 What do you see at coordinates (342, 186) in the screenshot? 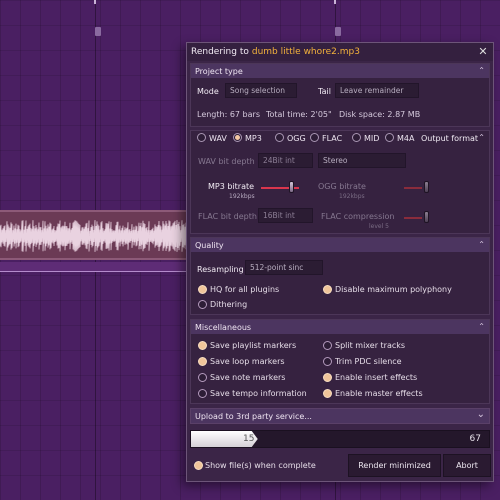
I see `ogg-bitrate-label: OGG bitrate` at bounding box center [342, 186].